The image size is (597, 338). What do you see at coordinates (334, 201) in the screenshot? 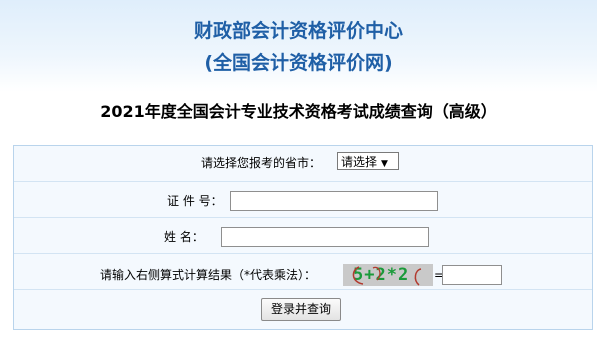
I see `id-number-input` at bounding box center [334, 201].